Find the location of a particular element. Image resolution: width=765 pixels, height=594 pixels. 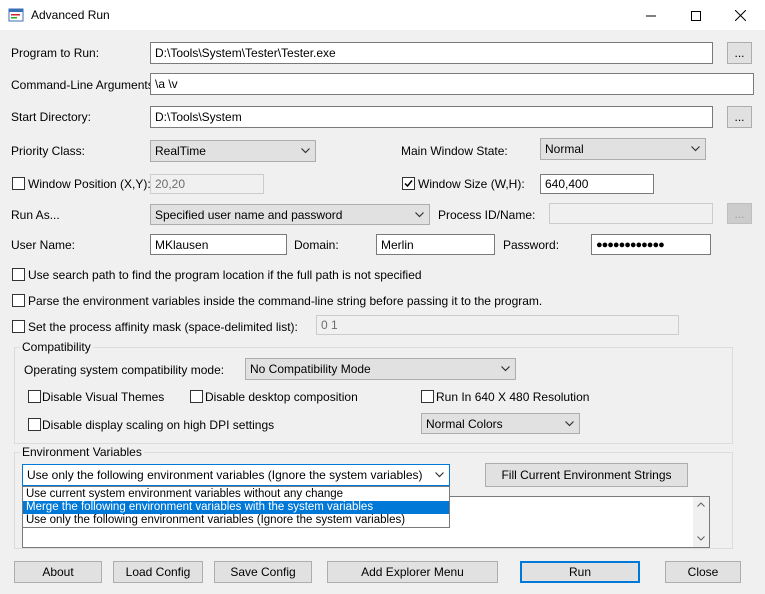

minimize-button is located at coordinates (650, 15).